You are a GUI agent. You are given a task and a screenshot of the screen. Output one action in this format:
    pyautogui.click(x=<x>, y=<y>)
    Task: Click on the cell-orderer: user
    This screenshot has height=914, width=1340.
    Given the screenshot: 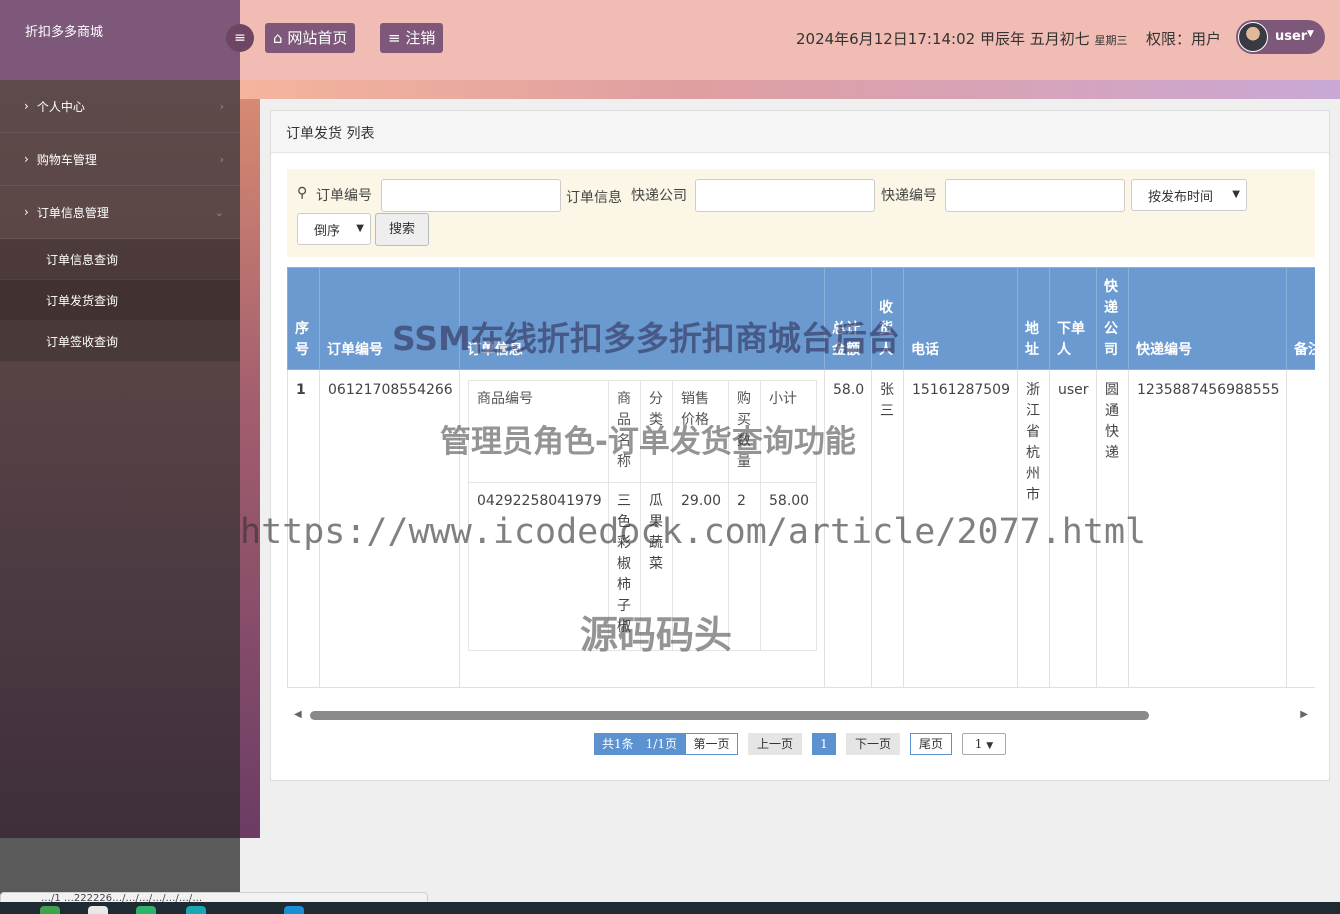 What is the action you would take?
    pyautogui.click(x=1073, y=528)
    